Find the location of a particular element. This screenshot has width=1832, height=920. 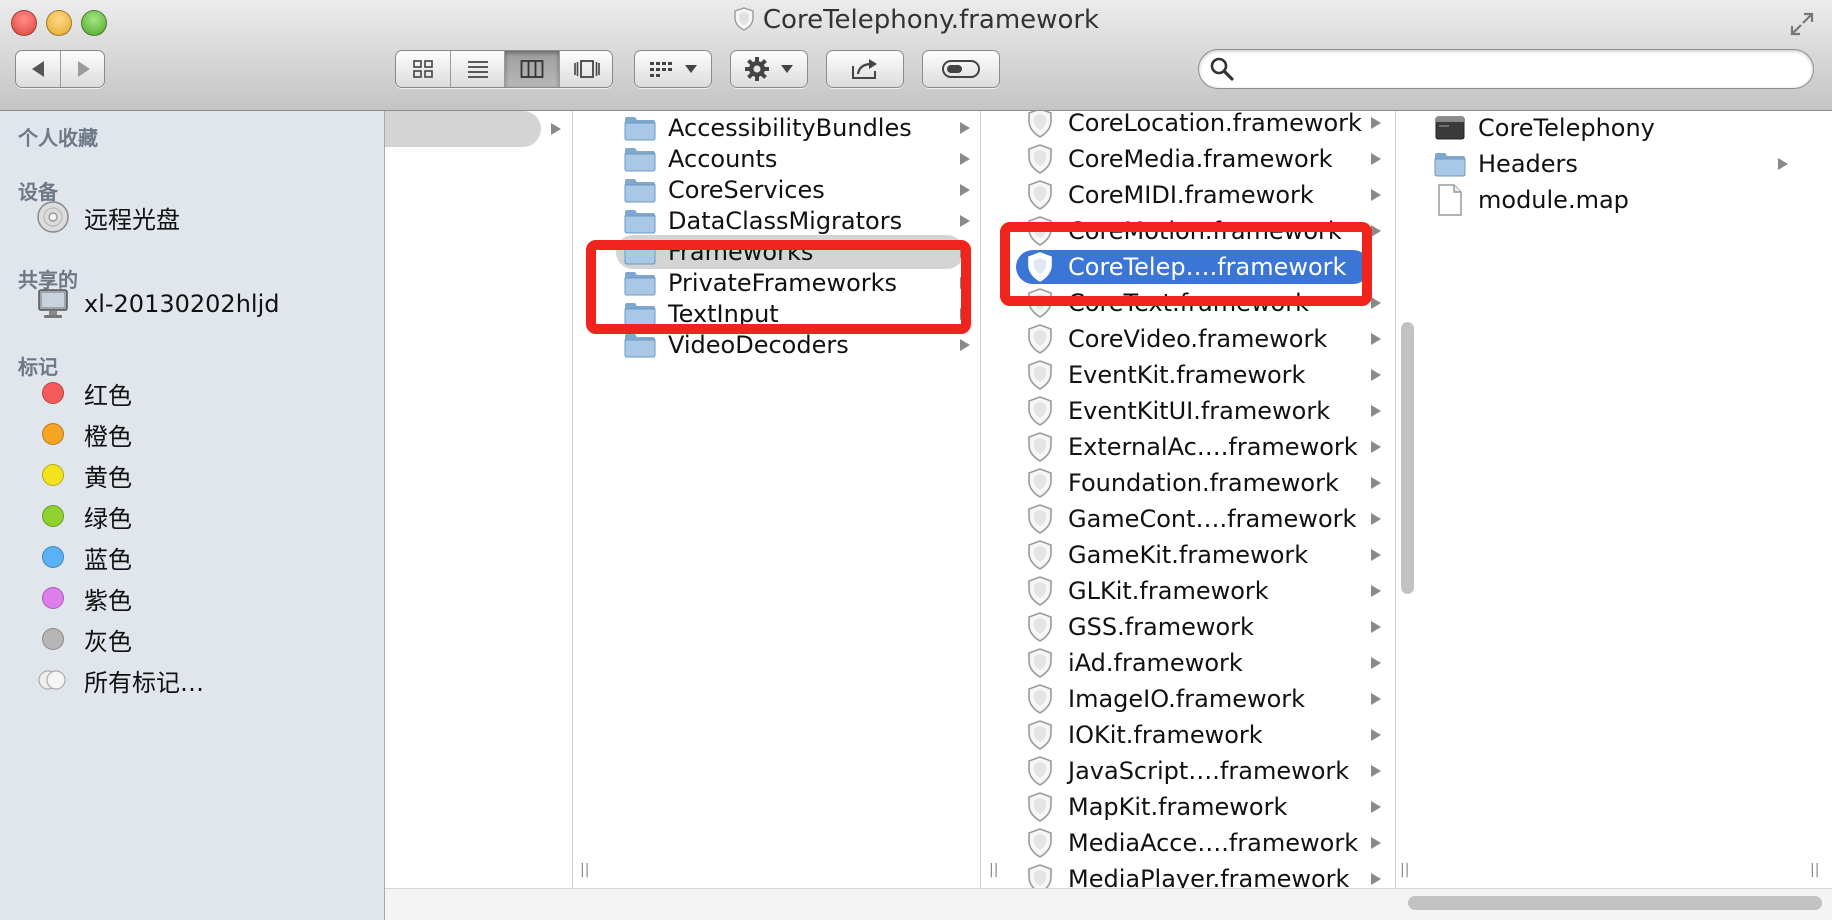

framework-row: MediaAcce….framework is located at coordinates (1191, 843).